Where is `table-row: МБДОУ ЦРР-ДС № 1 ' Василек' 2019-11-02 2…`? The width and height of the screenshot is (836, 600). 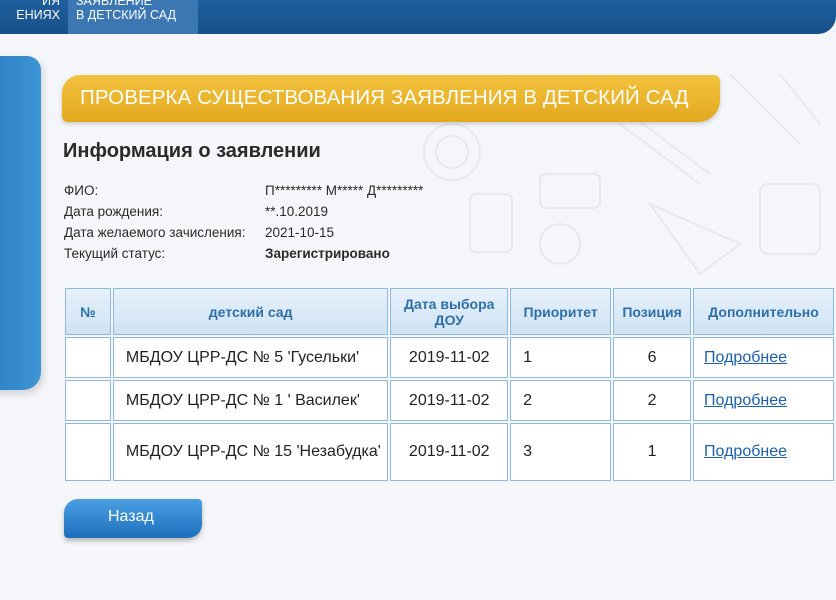 table-row: МБДОУ ЦРР-ДС № 1 ' Василек' 2019-11-02 2… is located at coordinates (449, 400).